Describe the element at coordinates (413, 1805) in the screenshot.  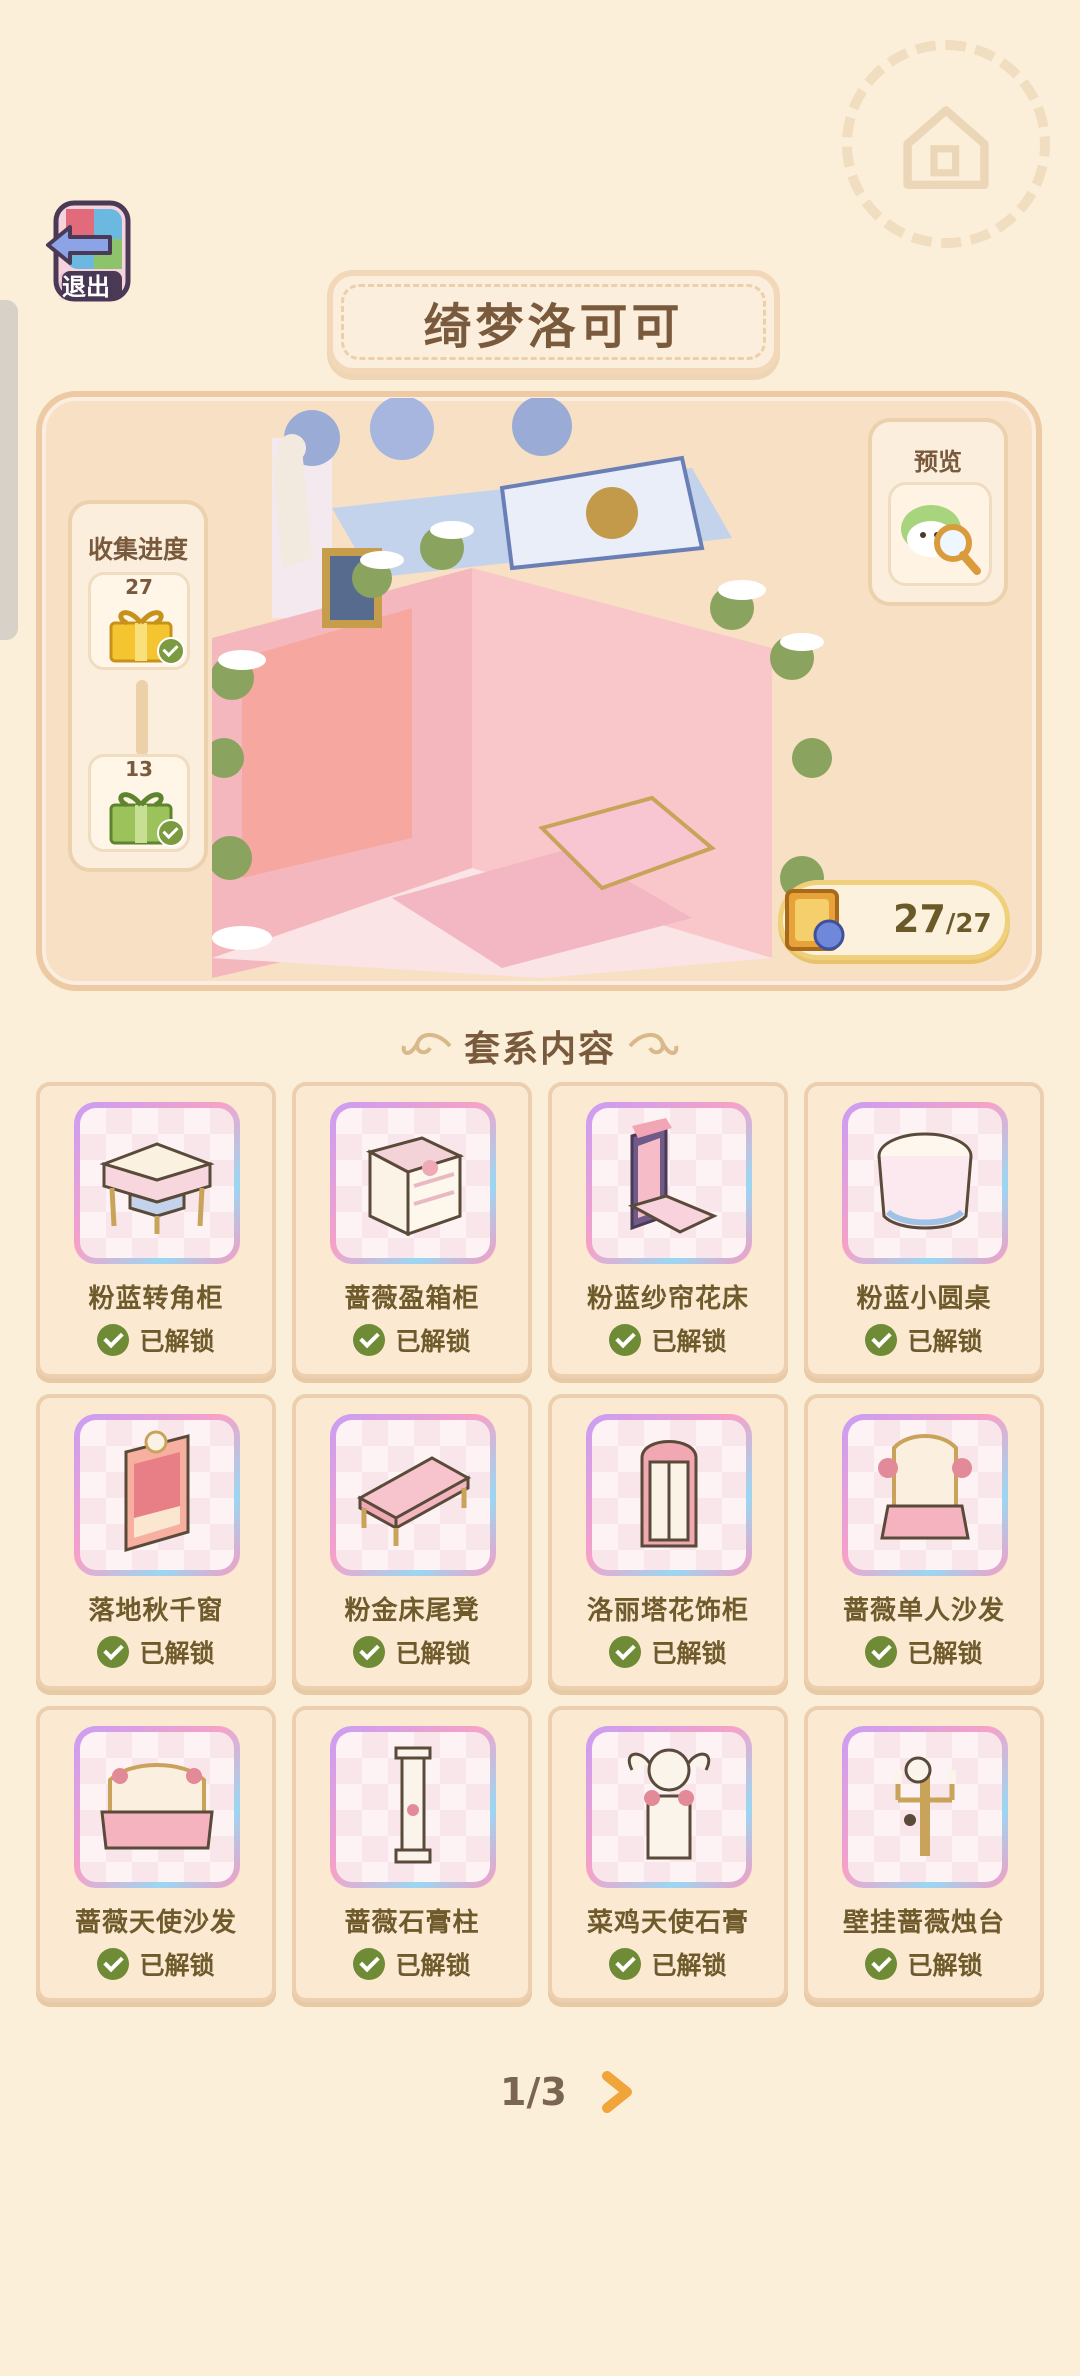
I see `pillar-icon` at that location.